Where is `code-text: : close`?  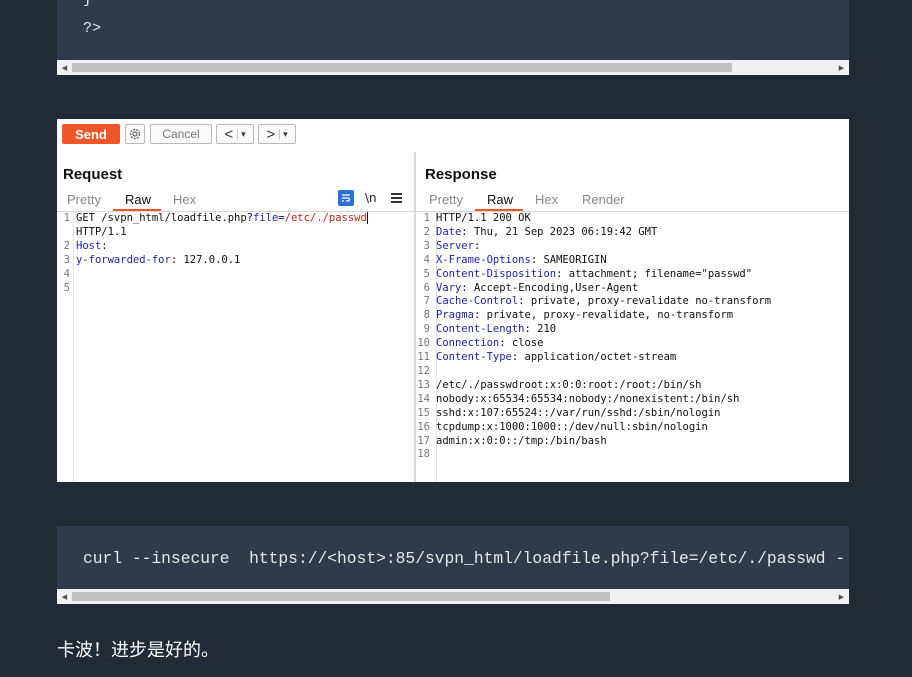 code-text: : close is located at coordinates (521, 343).